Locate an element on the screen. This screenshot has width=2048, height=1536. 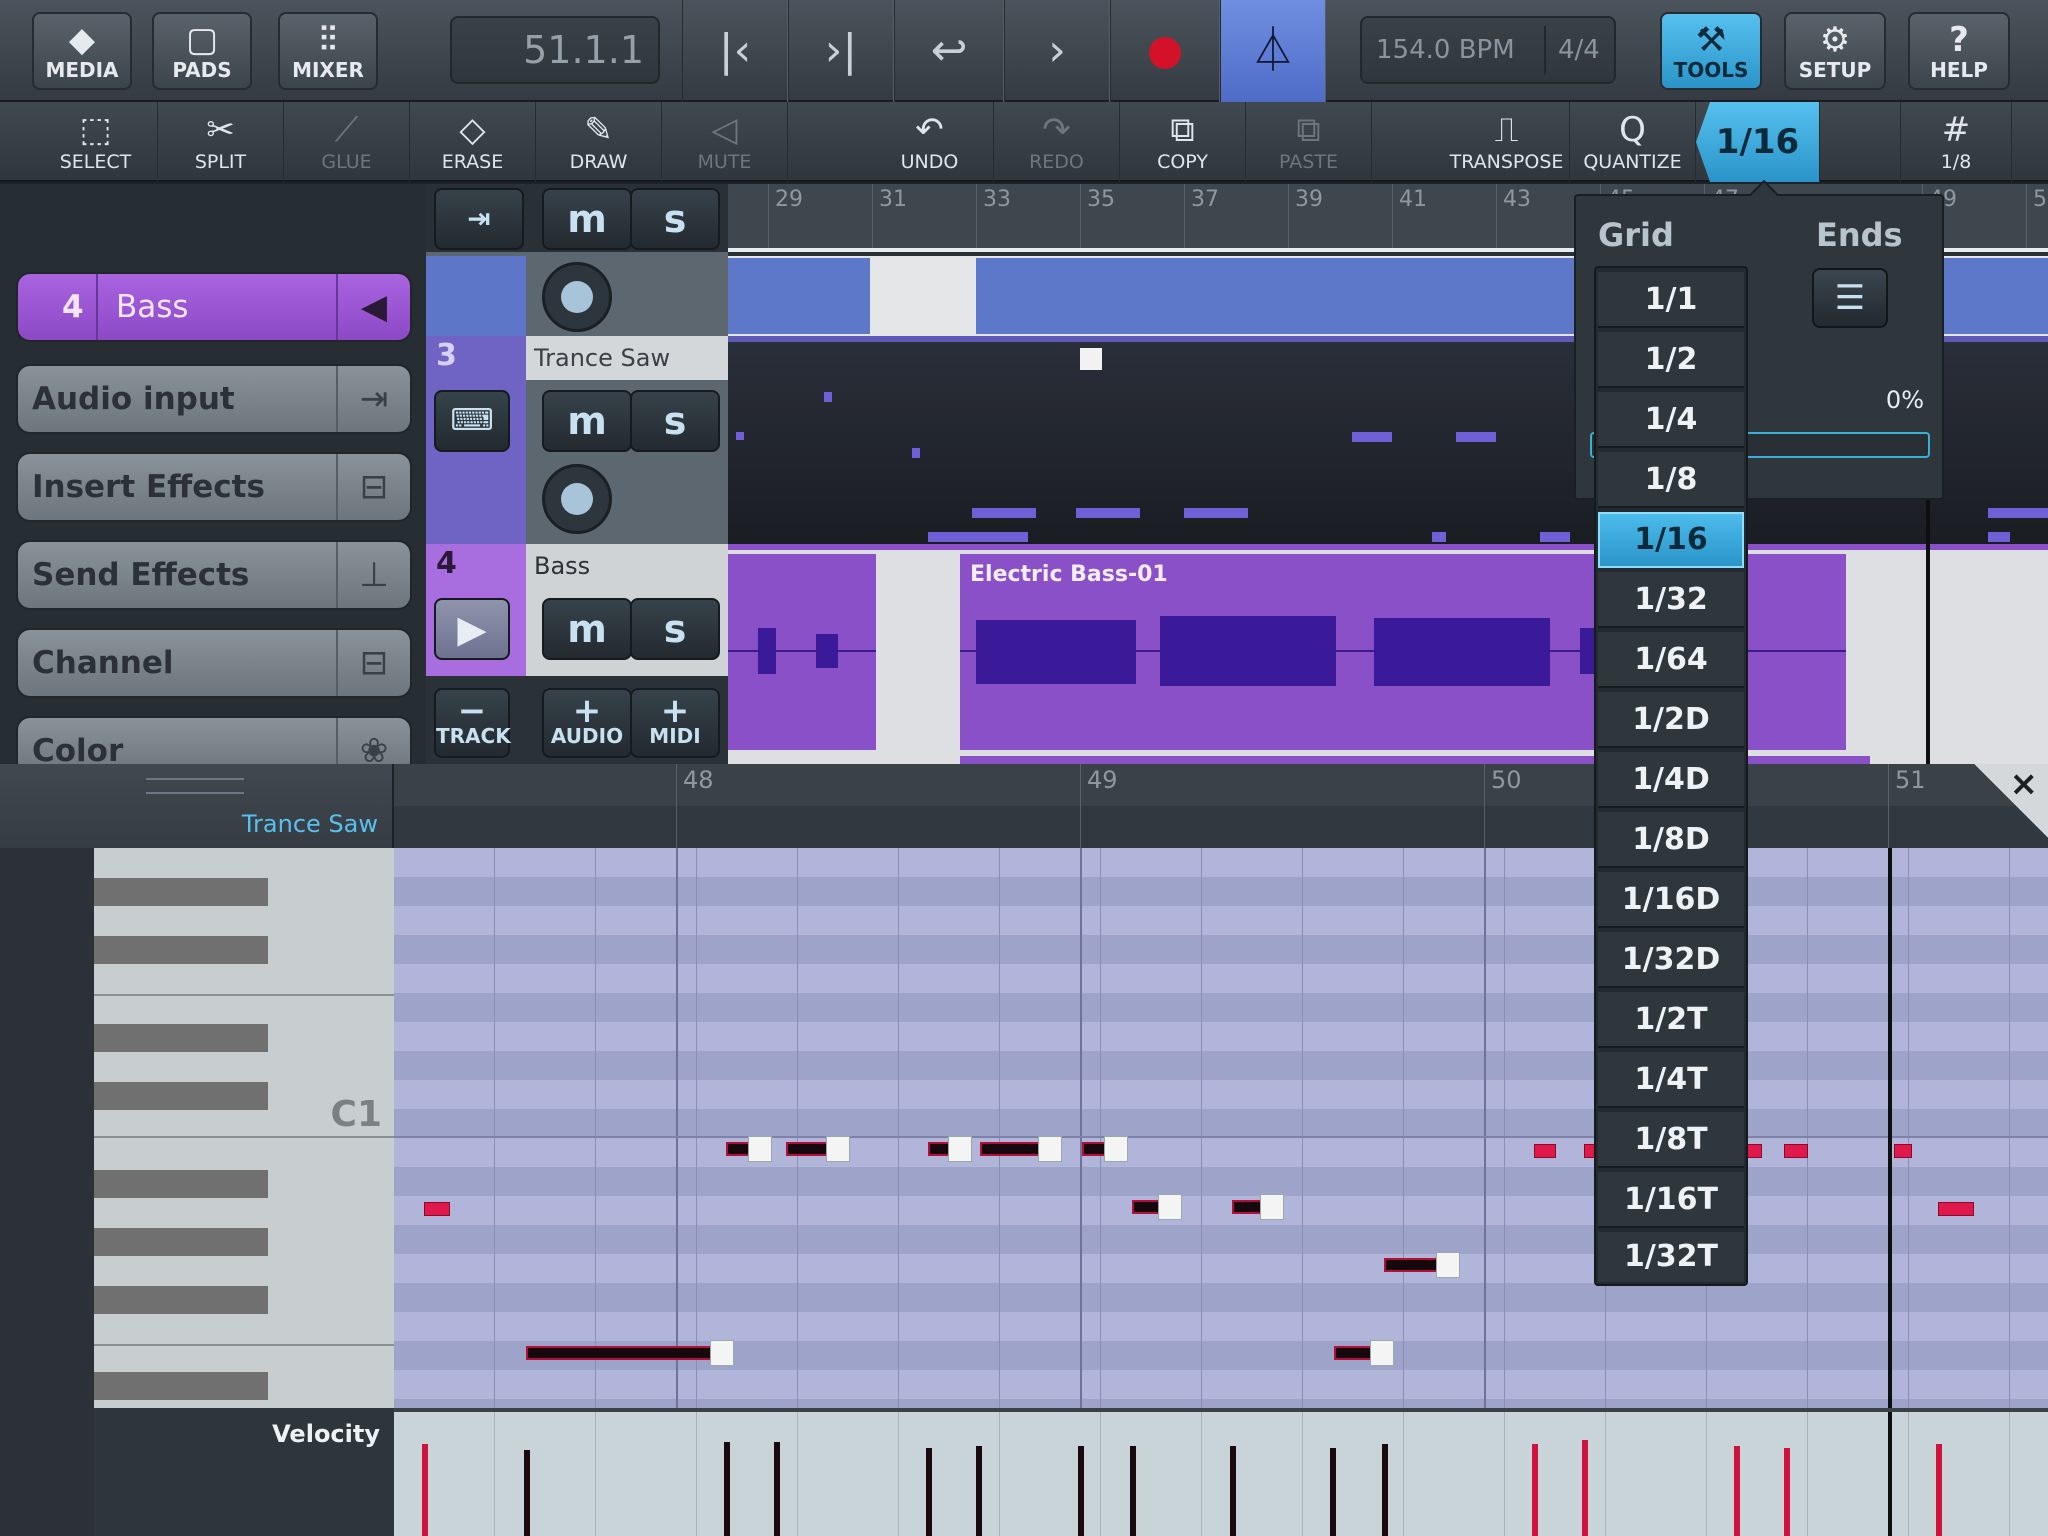
glue-tool: ⟋ GLUE is located at coordinates (347, 142).